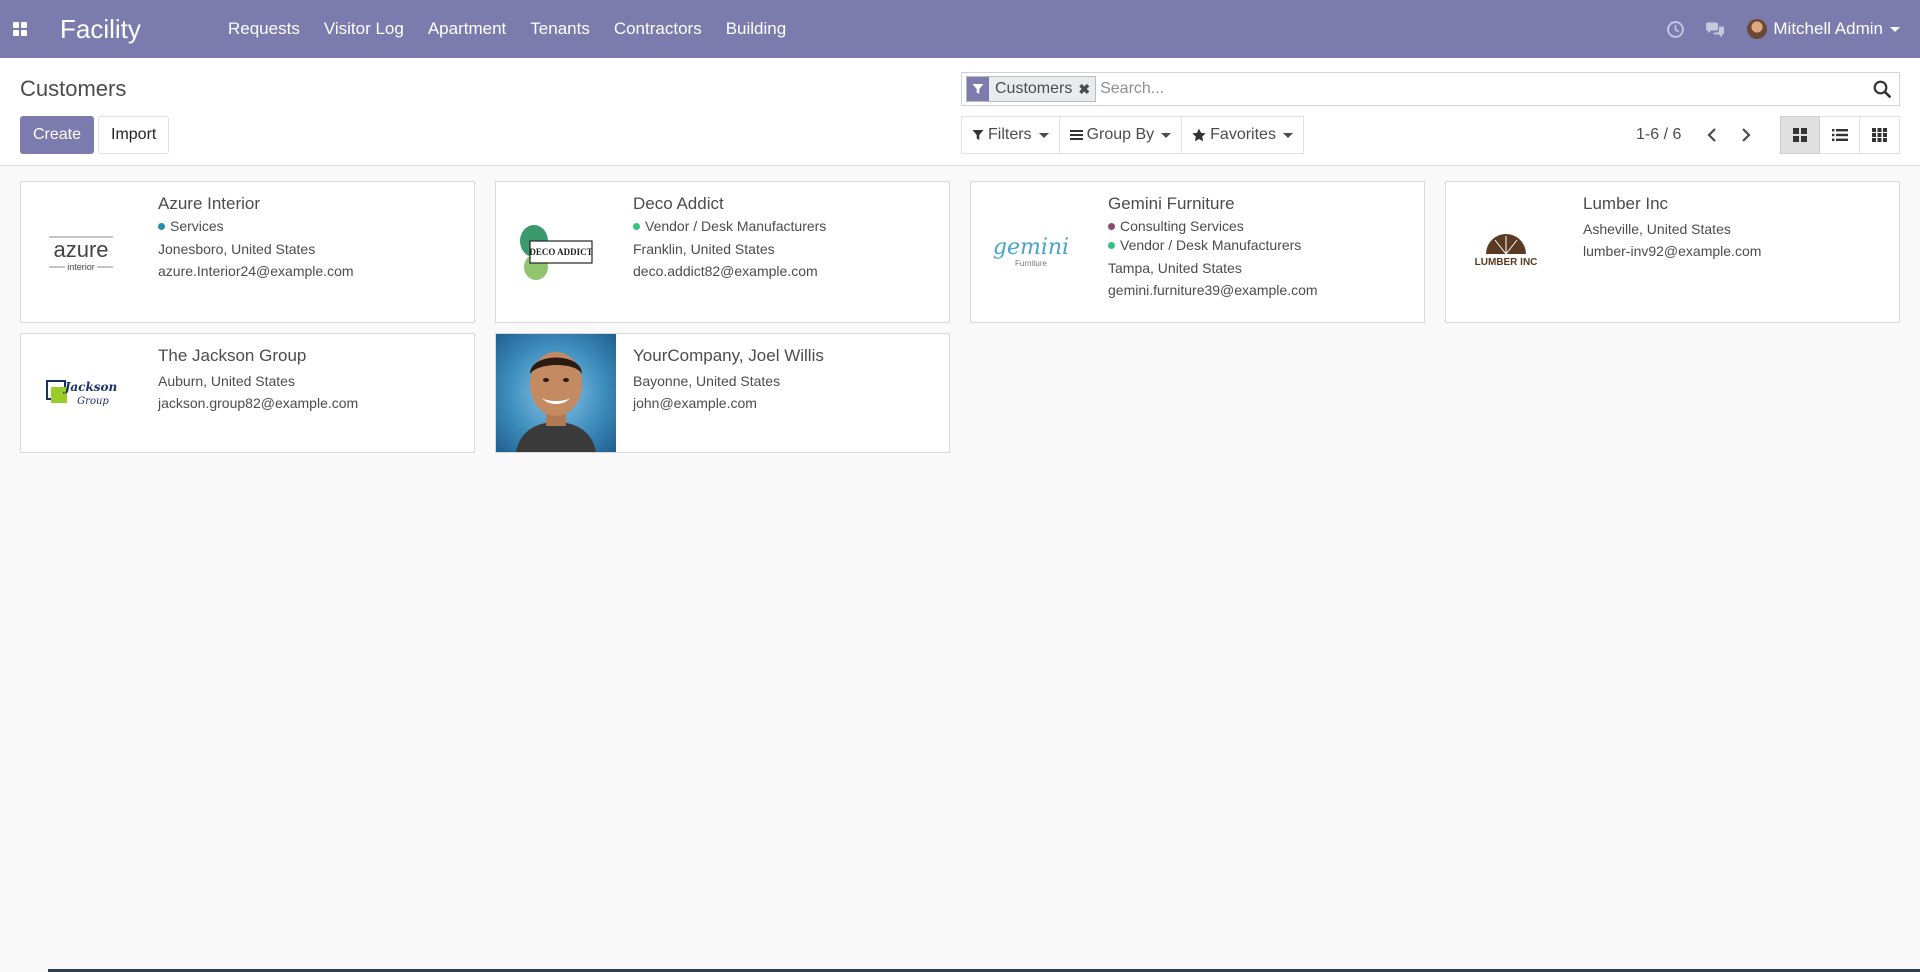 The width and height of the screenshot is (1920, 972). What do you see at coordinates (1657, 229) in the screenshot?
I see `card-location: Asheville, United States` at bounding box center [1657, 229].